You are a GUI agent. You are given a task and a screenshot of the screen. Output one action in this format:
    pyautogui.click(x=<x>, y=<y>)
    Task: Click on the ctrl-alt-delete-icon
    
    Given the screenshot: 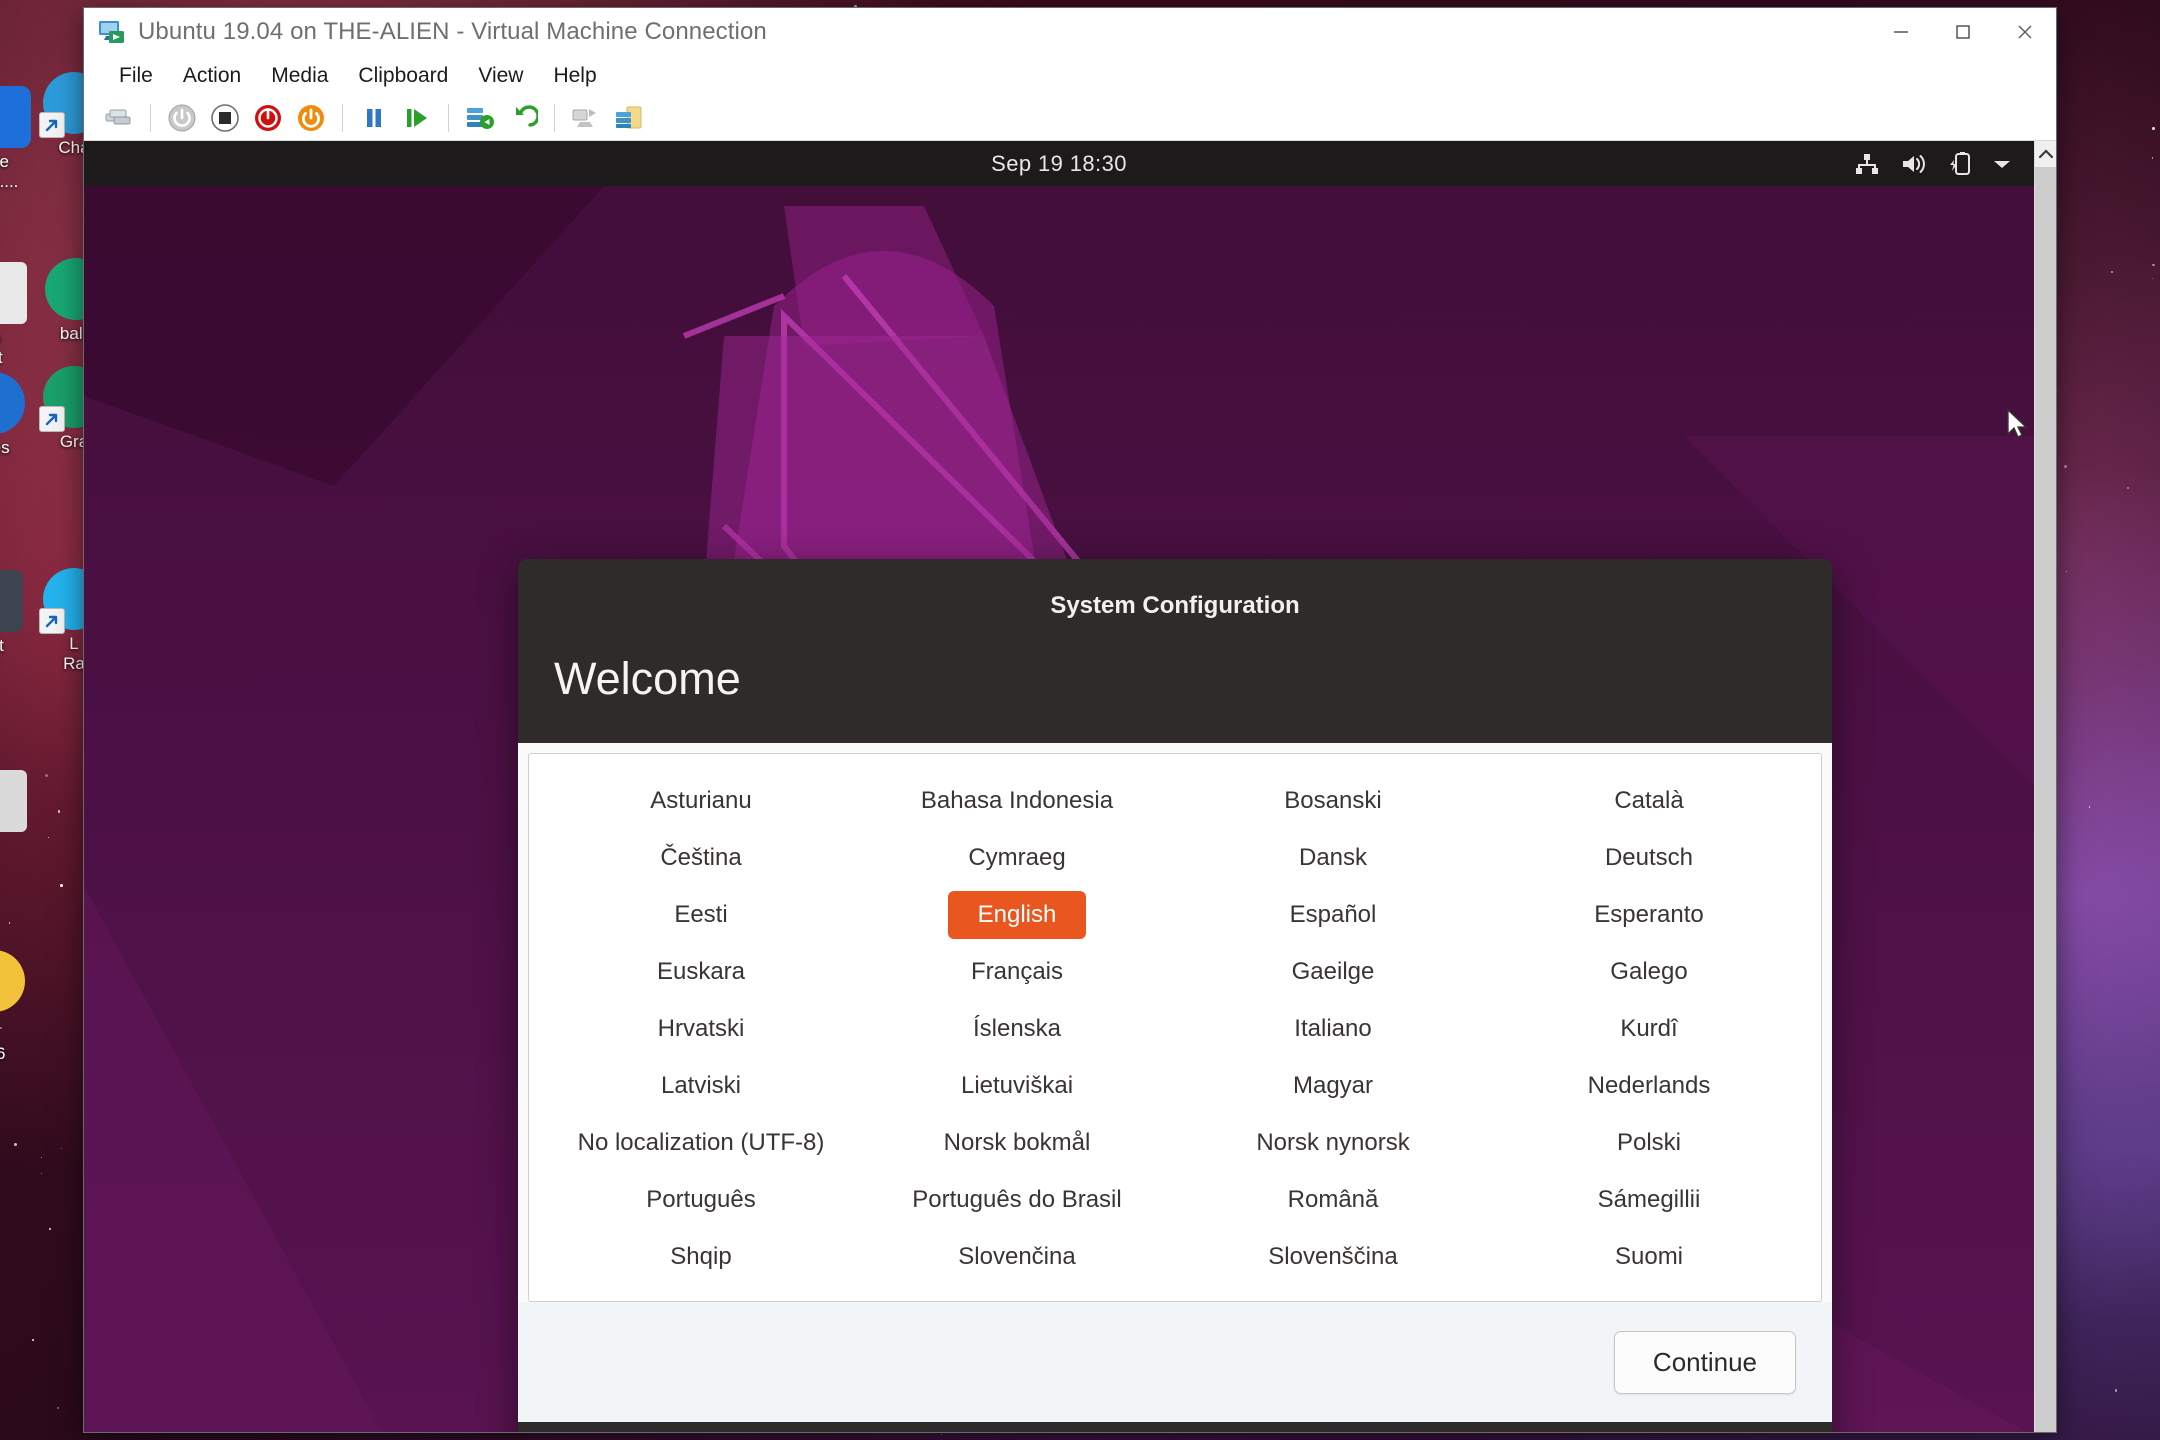 What is the action you would take?
    pyautogui.click(x=119, y=118)
    